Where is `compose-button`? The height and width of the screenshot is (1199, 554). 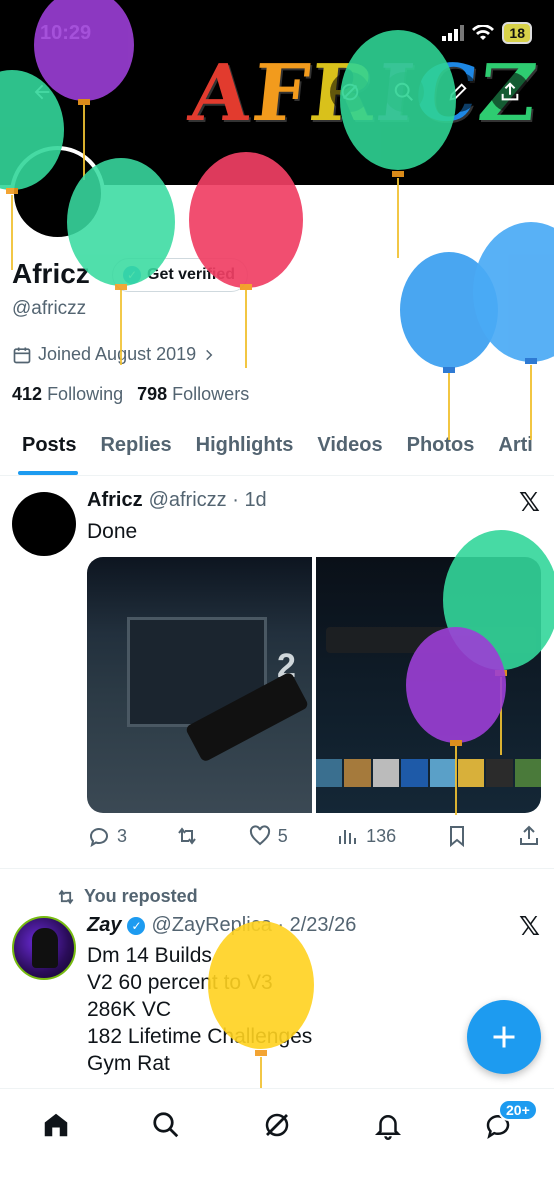
compose-button is located at coordinates (504, 1037).